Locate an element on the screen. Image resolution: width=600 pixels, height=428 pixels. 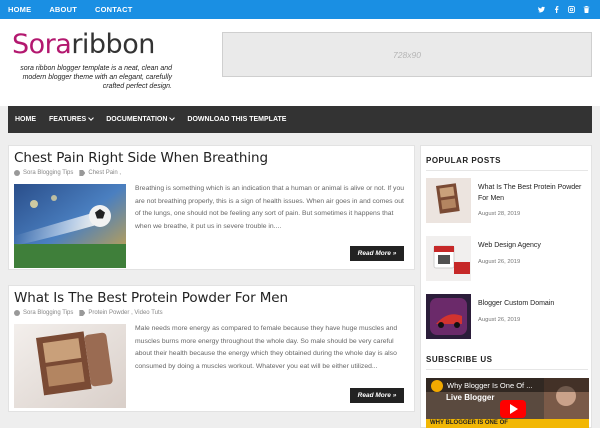
ad-size-label: 728x90 is located at coordinates (407, 54).